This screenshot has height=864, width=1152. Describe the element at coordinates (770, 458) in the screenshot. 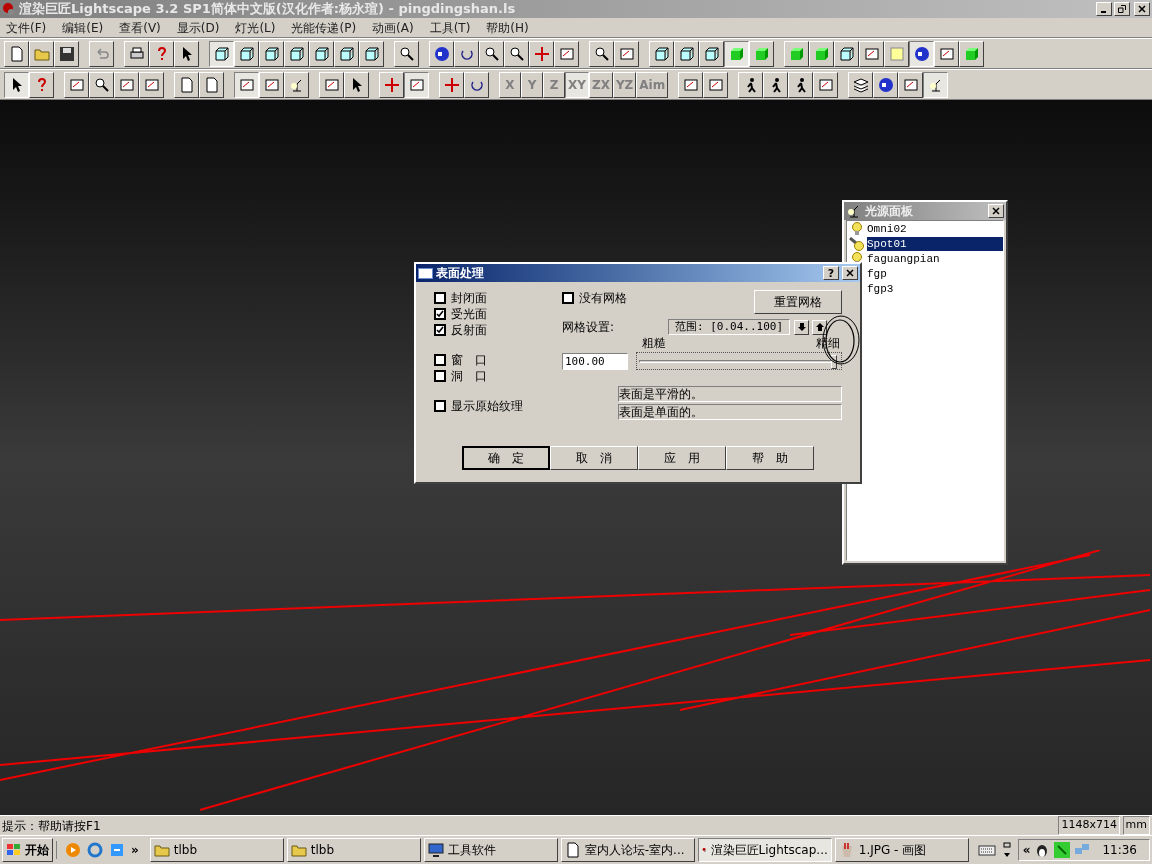

I see `dialog-button: 帮 助` at that location.